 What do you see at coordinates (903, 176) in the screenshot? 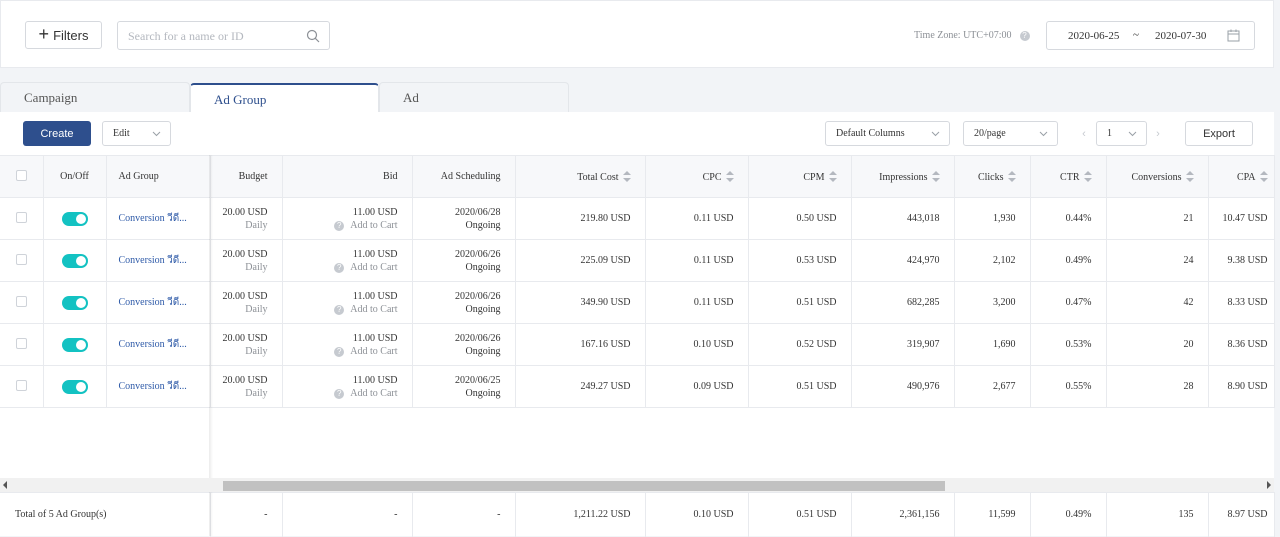
I see `header-impressions: Impressions` at bounding box center [903, 176].